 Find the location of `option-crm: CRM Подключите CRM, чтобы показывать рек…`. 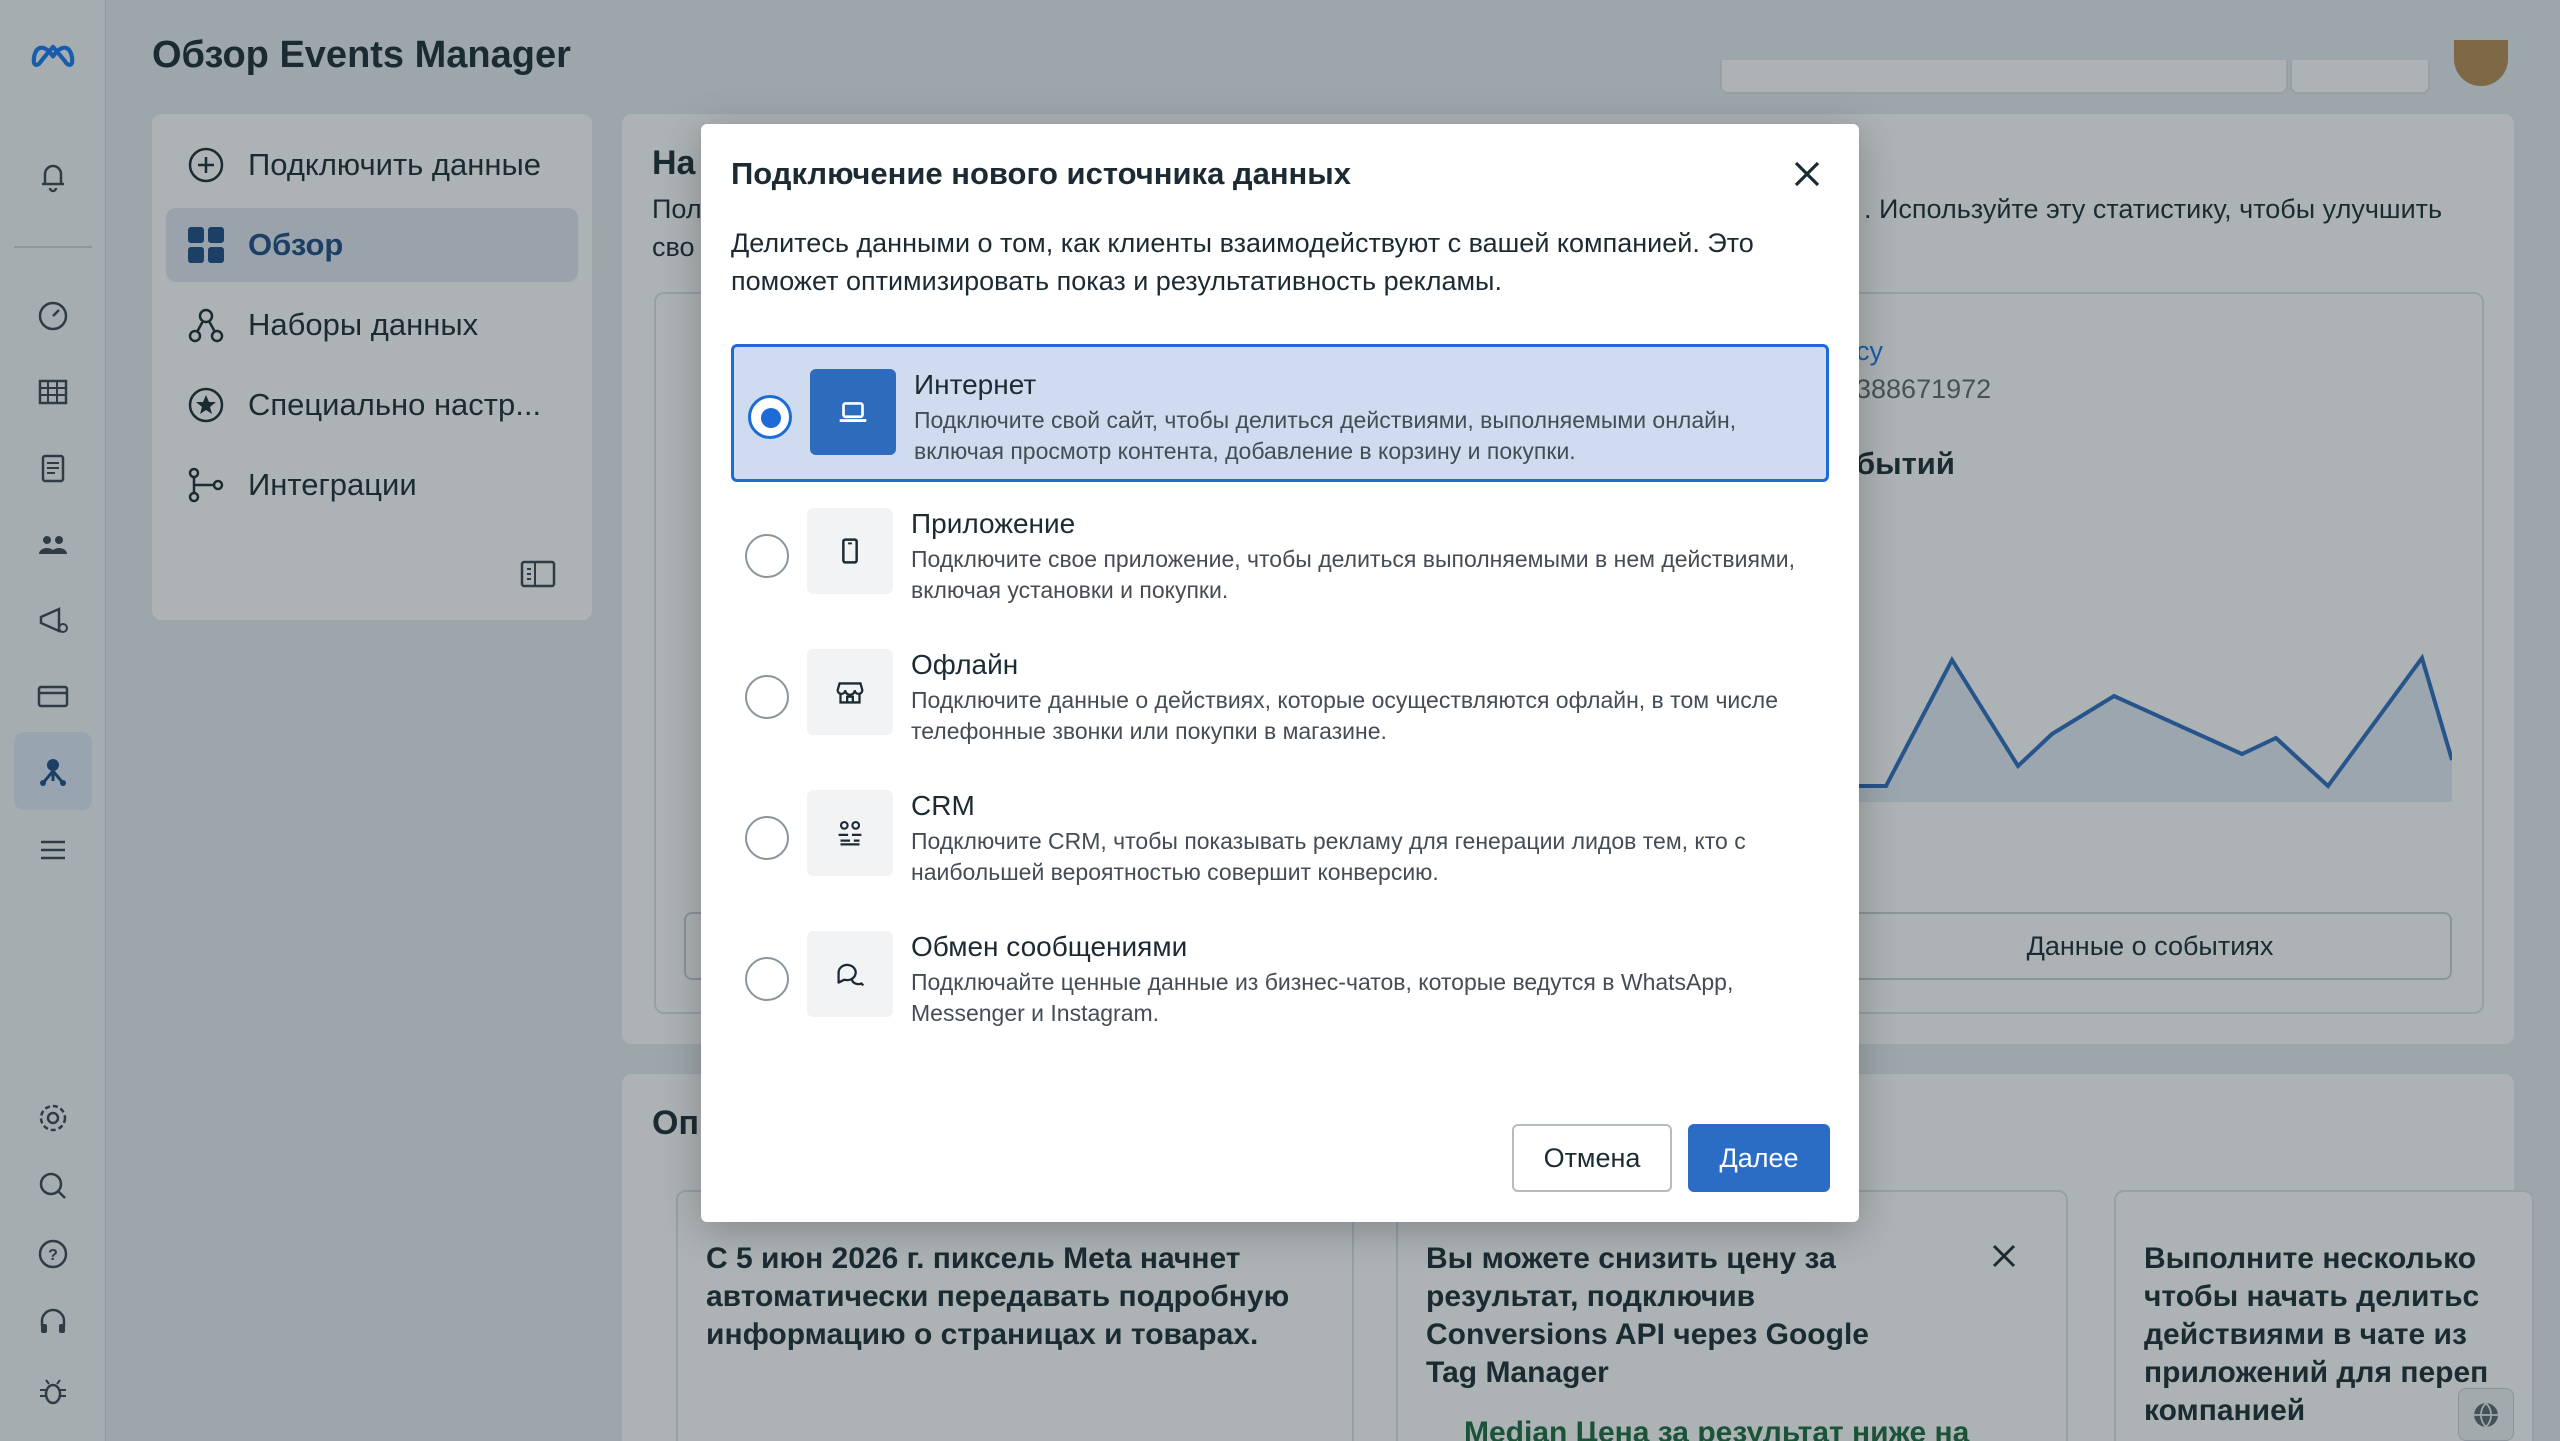

option-crm: CRM Подключите CRM, чтобы показывать рек… is located at coordinates (1280, 837).